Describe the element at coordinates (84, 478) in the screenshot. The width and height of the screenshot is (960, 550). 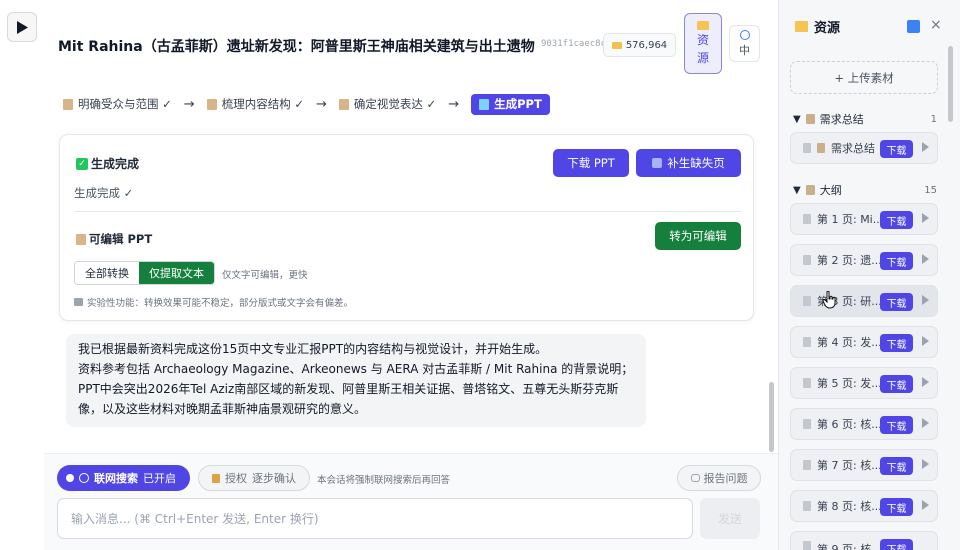
I see `globe-icon` at that location.